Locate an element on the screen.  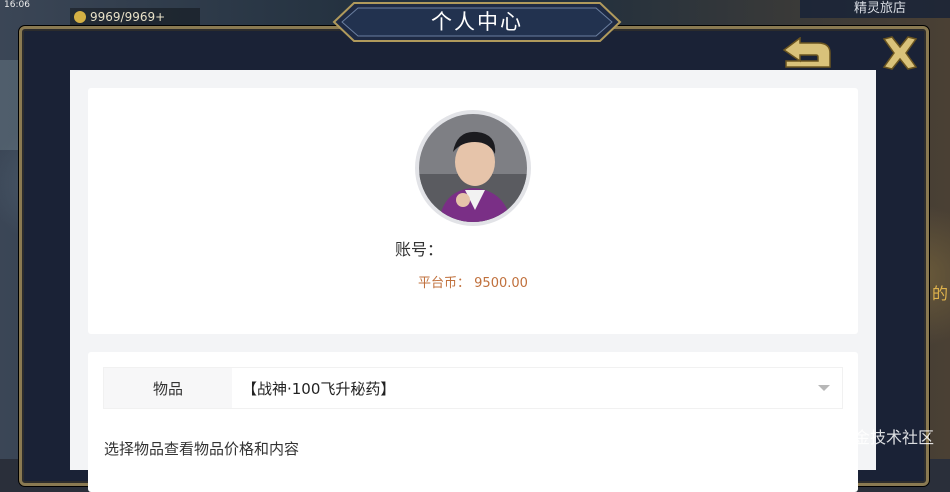
close-x-icon is located at coordinates (900, 53).